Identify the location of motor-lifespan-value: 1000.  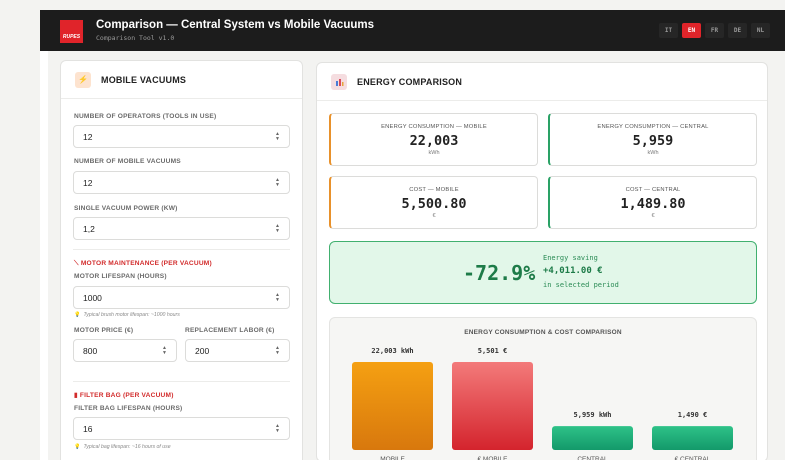
(92, 297).